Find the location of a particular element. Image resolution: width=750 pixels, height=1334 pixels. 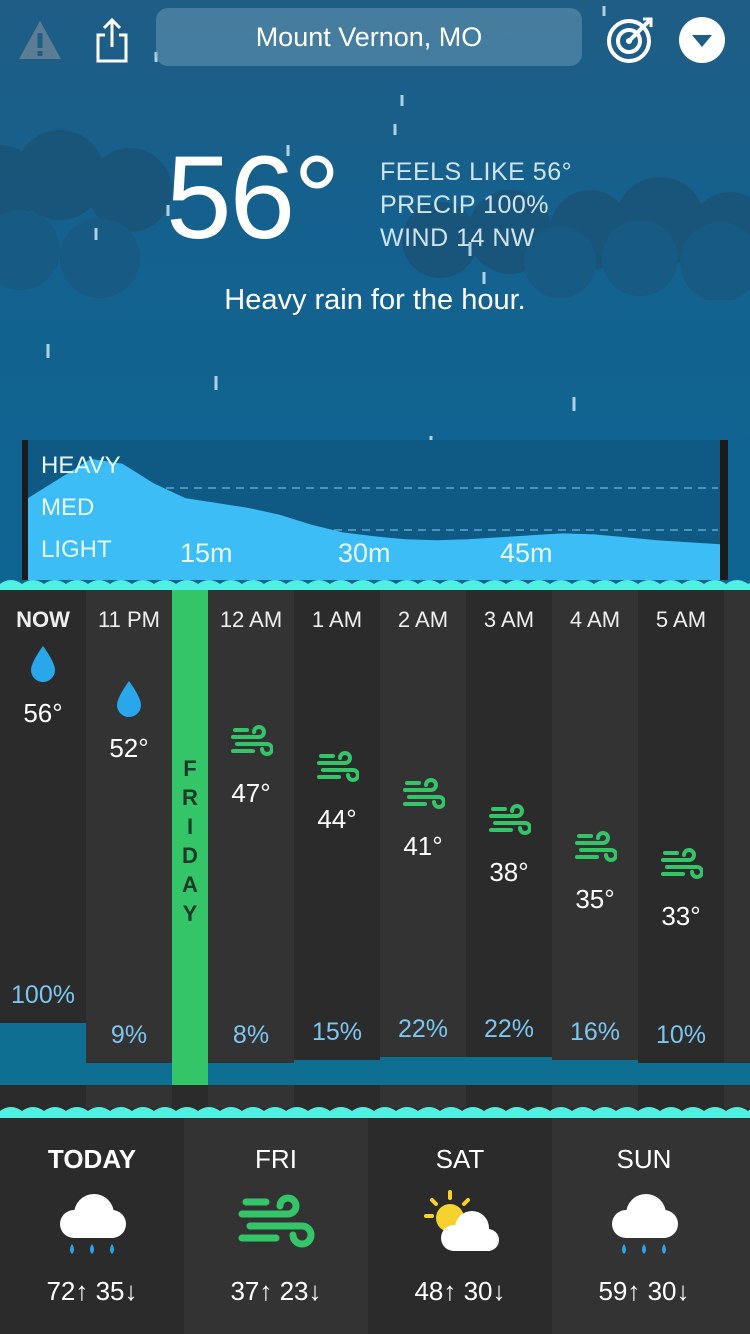

day-sun: SUN 59↑ 30↓ is located at coordinates (651, 1226).